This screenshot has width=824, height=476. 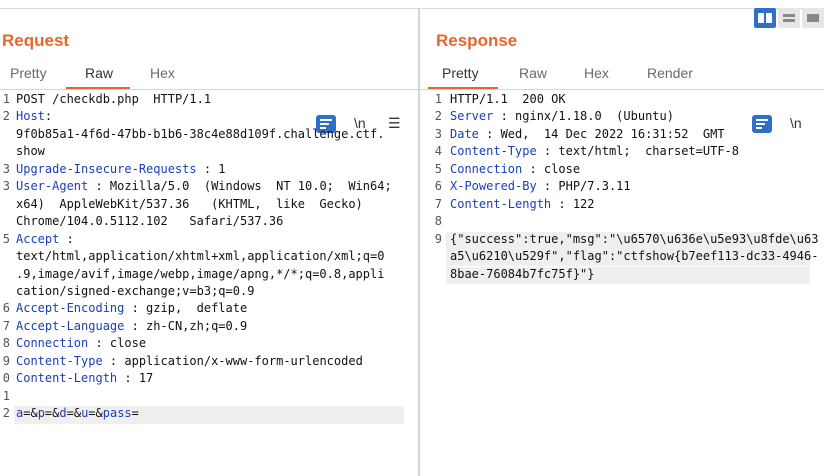 I want to click on line-text: Accept-Language : zh-CN,zh;q=0.9, so click(x=131, y=326).